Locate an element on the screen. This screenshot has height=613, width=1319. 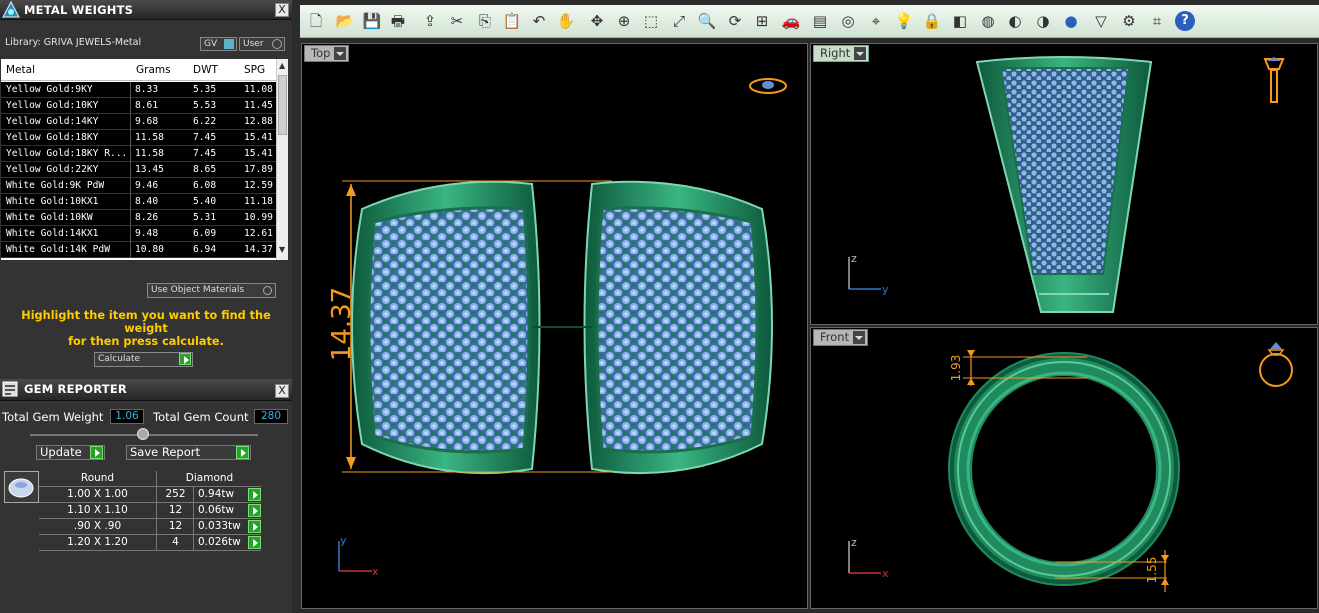
user-toggle: User is located at coordinates (262, 44).